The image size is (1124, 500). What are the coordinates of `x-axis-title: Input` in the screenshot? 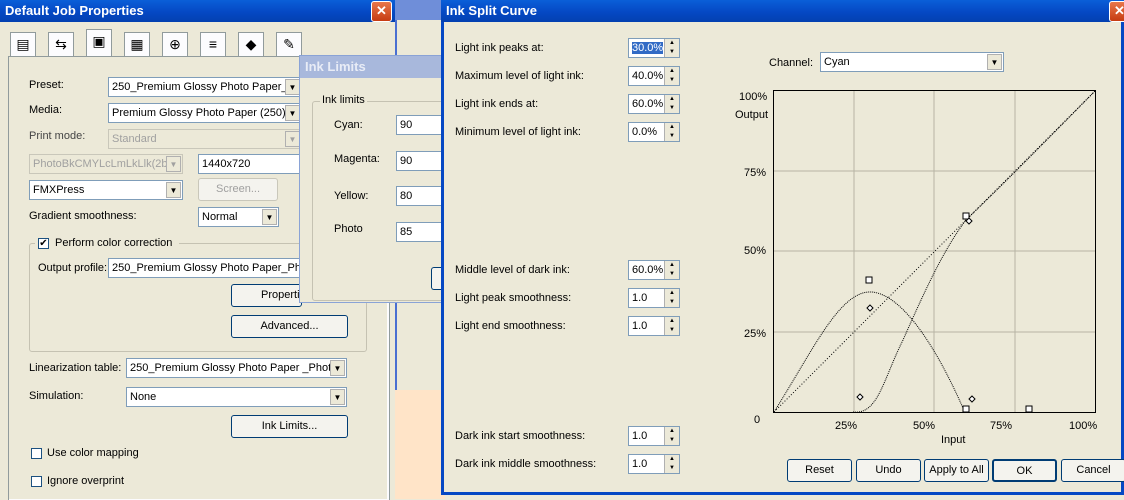 It's located at (953, 440).